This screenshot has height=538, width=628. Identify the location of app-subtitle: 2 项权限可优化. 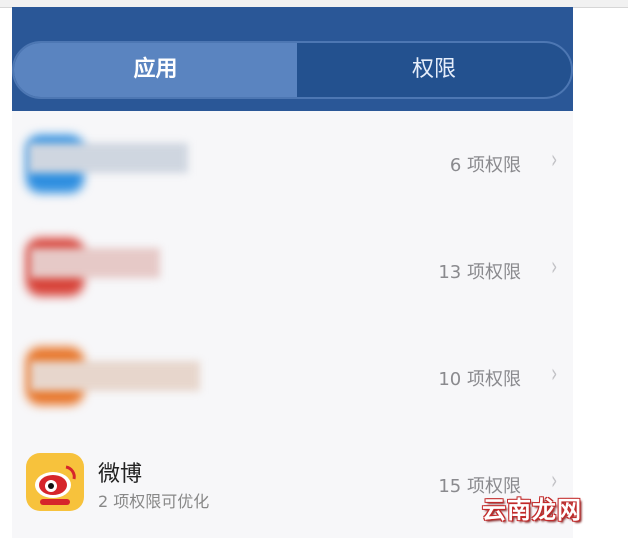
(154, 501).